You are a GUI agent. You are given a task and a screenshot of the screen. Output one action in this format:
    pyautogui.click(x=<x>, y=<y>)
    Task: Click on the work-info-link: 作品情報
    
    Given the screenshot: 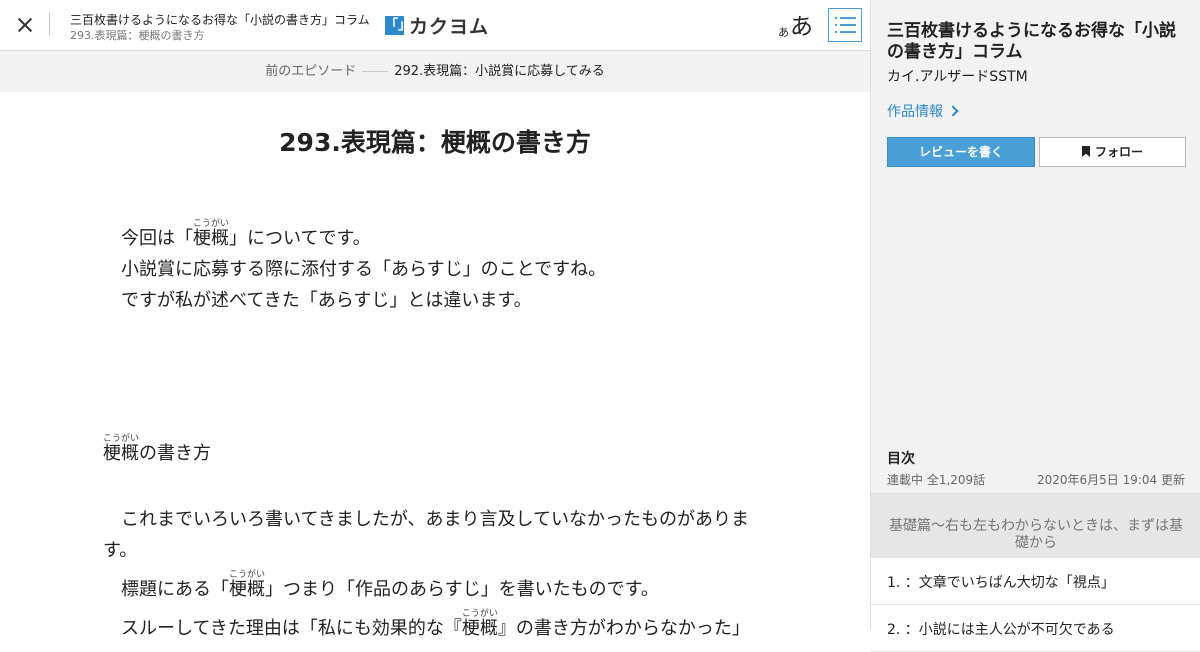 What is the action you would take?
    pyautogui.click(x=923, y=111)
    